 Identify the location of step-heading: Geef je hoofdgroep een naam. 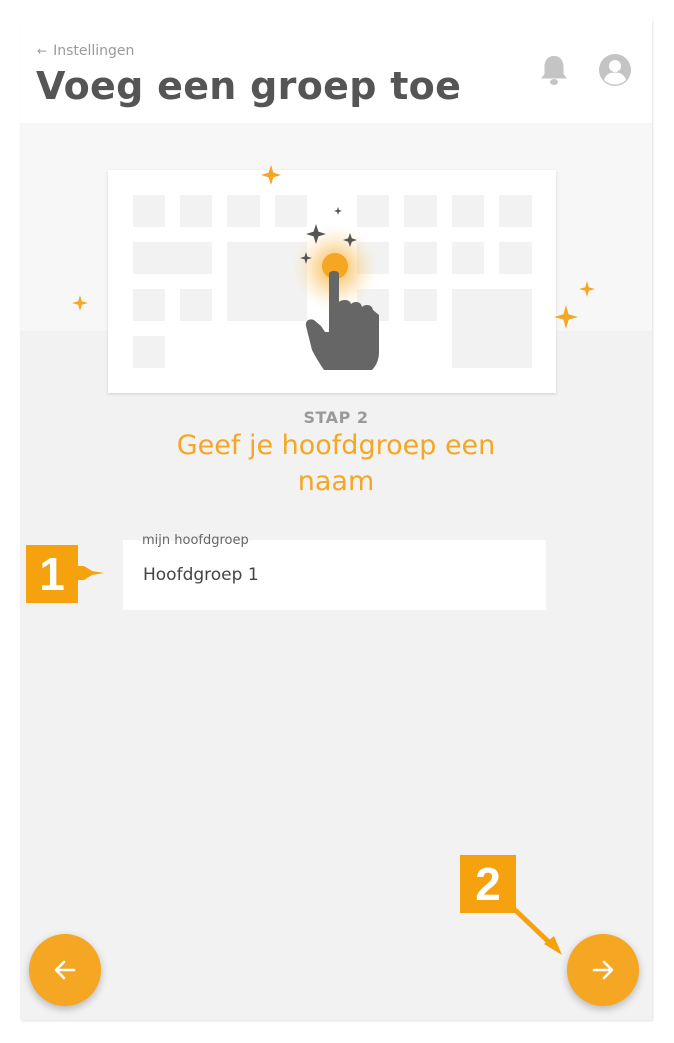
(336, 463).